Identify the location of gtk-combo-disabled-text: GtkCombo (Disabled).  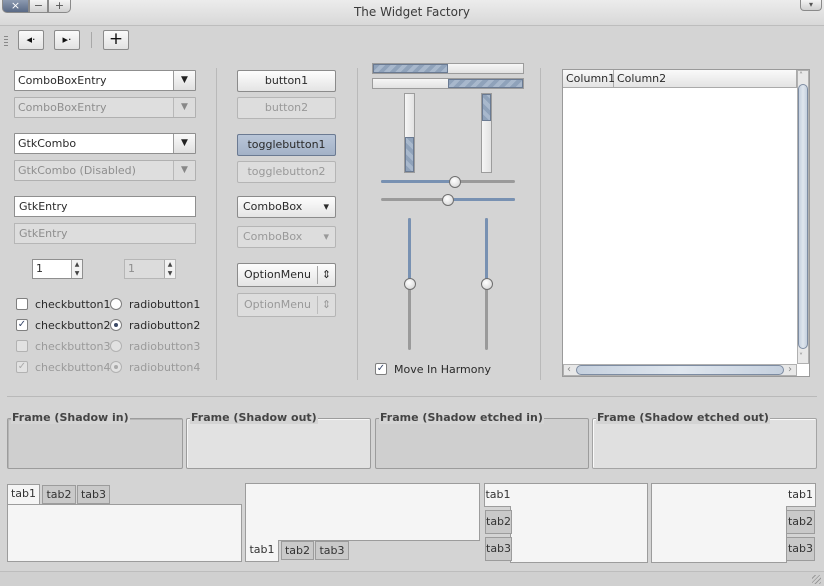
(77, 170).